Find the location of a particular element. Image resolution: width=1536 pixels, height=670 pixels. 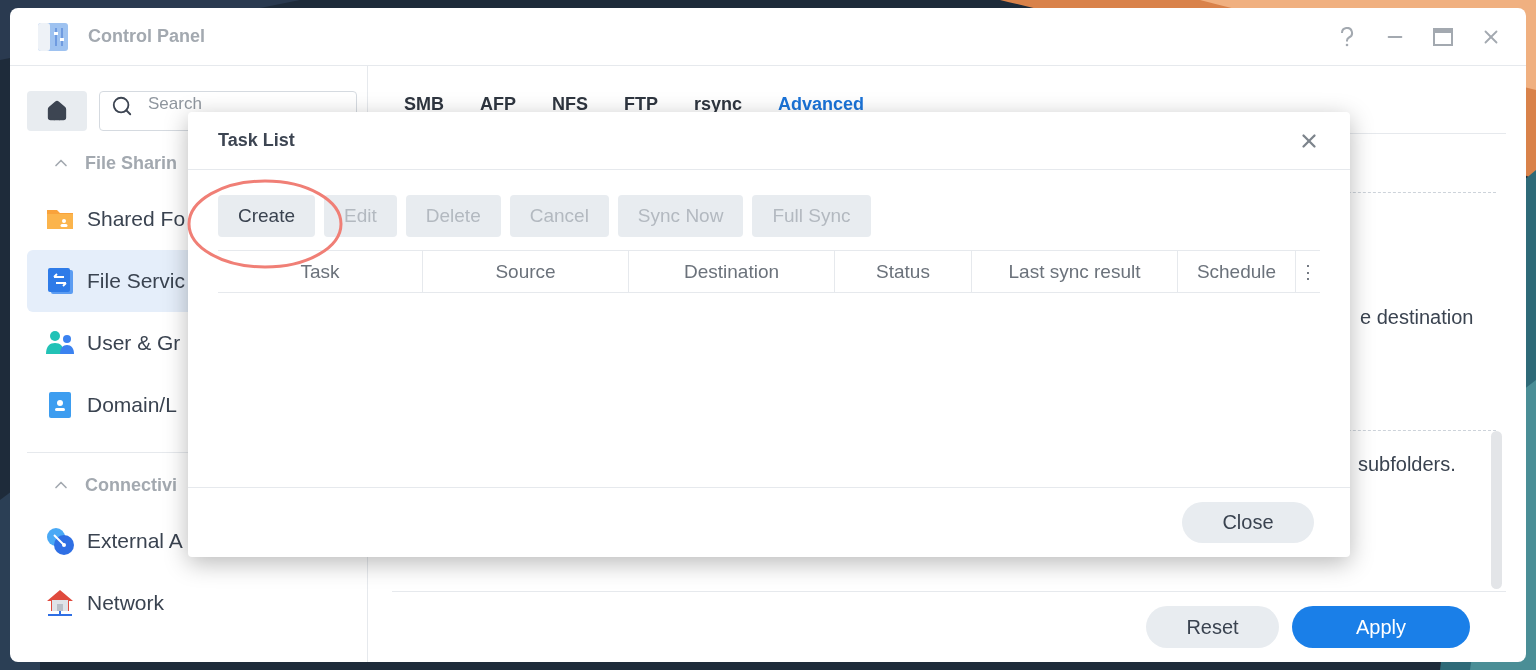

description-text: e destination is located at coordinates (1417, 317).